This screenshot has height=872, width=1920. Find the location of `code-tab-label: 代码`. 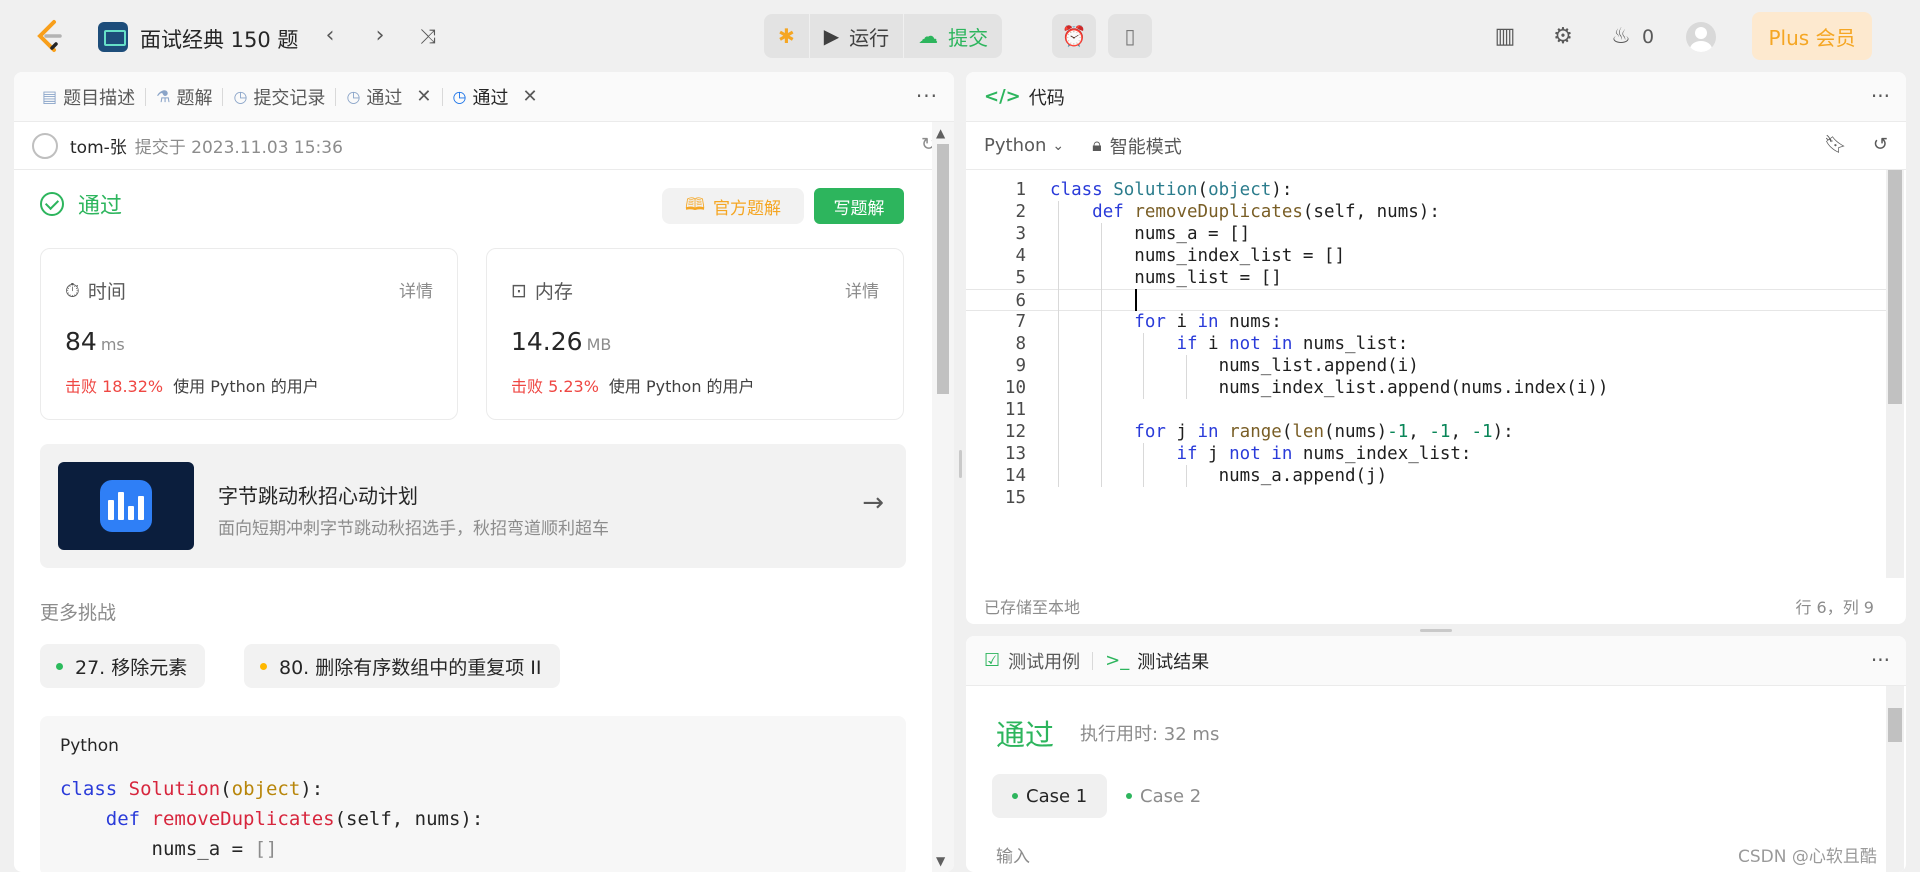

code-tab-label: 代码 is located at coordinates (1047, 97).